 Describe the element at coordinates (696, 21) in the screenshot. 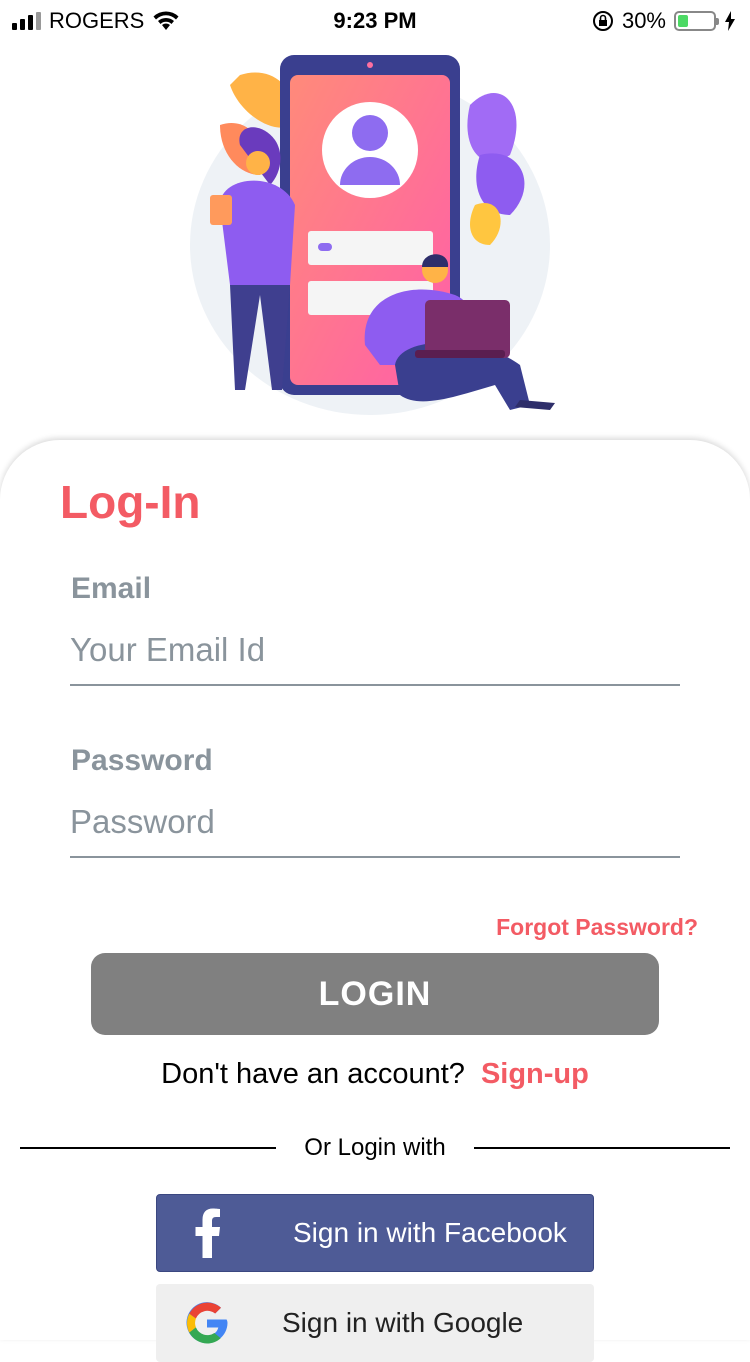

I see `battery-icon` at that location.